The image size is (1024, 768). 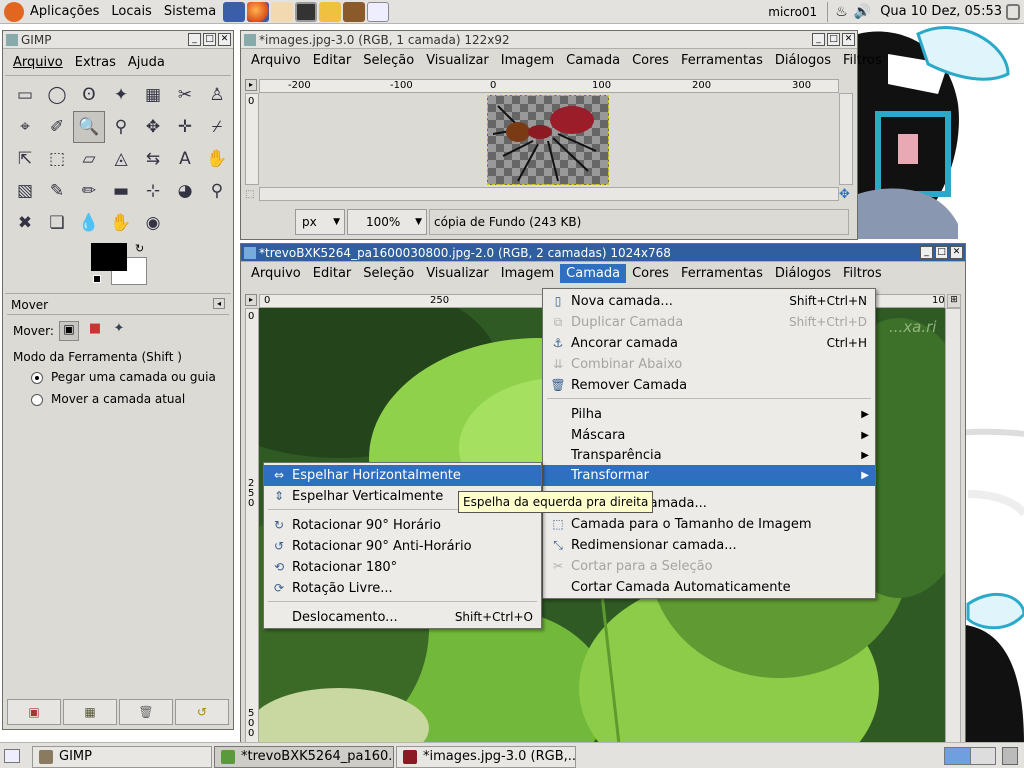 What do you see at coordinates (25, 159) in the screenshot?
I see `tool-button: ⇱` at bounding box center [25, 159].